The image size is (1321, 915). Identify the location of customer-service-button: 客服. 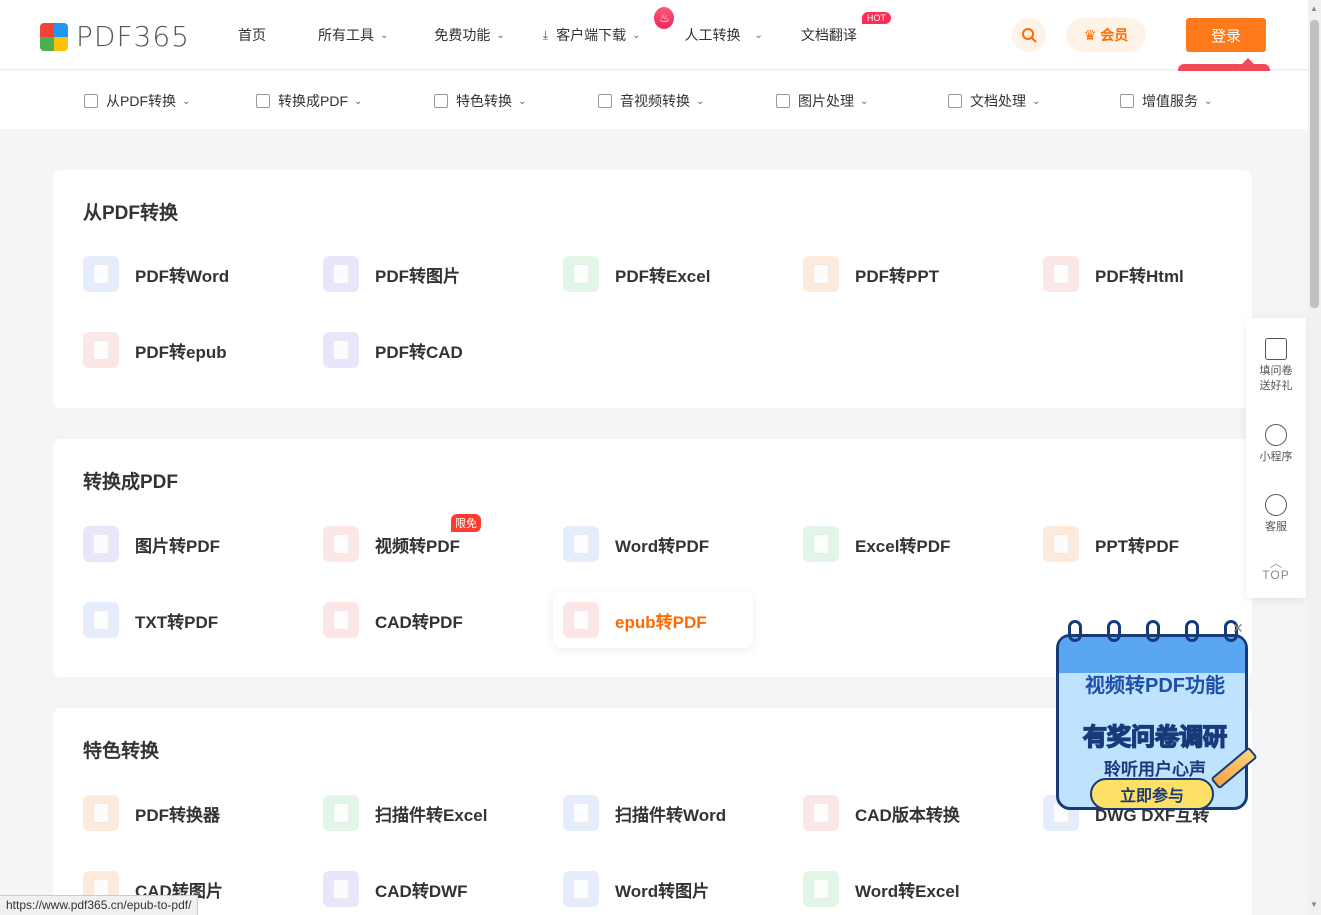
(1276, 514).